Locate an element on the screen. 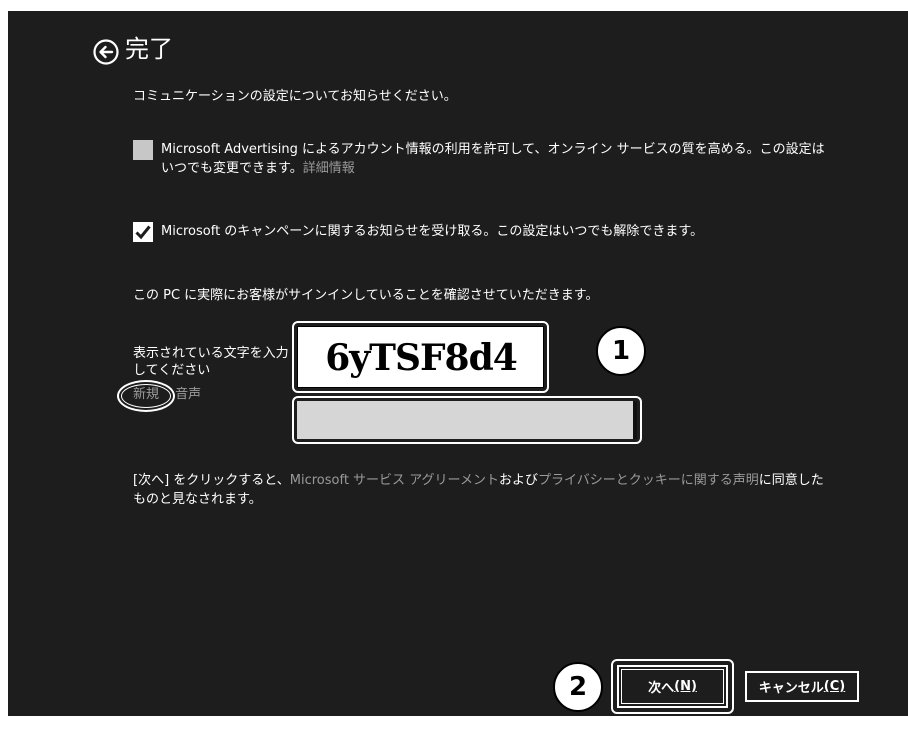  captcha-highlight-frame: 6yTSF8d4 is located at coordinates (420, 357).